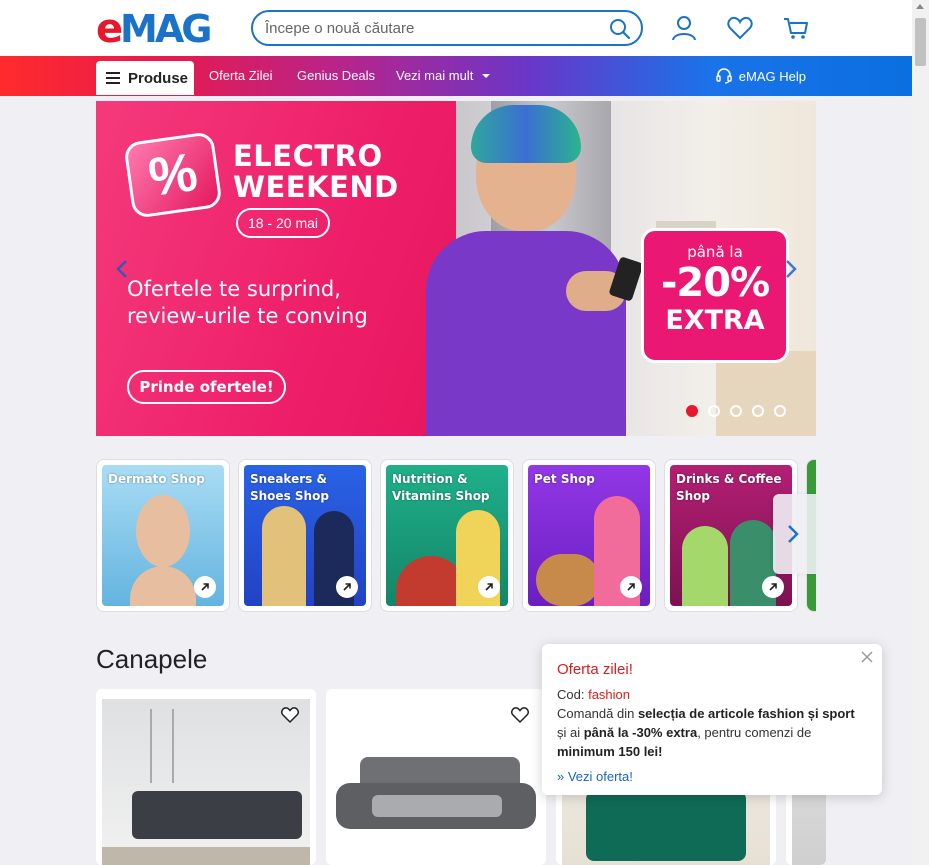 This screenshot has height=865, width=929. I want to click on shop-image: Dermato Shop, so click(163, 535).